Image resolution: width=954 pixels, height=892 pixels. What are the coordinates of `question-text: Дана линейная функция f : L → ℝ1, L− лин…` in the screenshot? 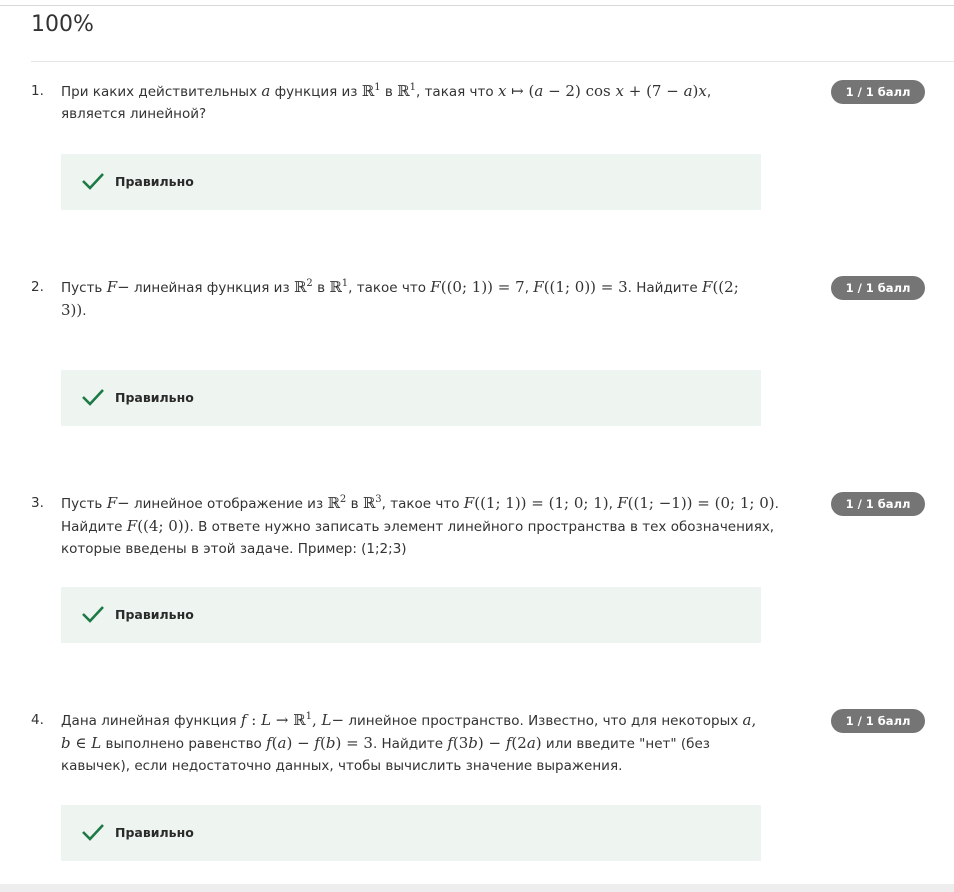 It's located at (409, 742).